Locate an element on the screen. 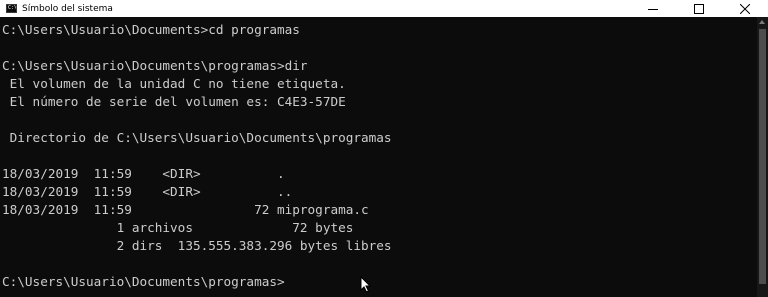  console-line: C:\Users\Usuario\Documents>cd programas is located at coordinates (151, 29).